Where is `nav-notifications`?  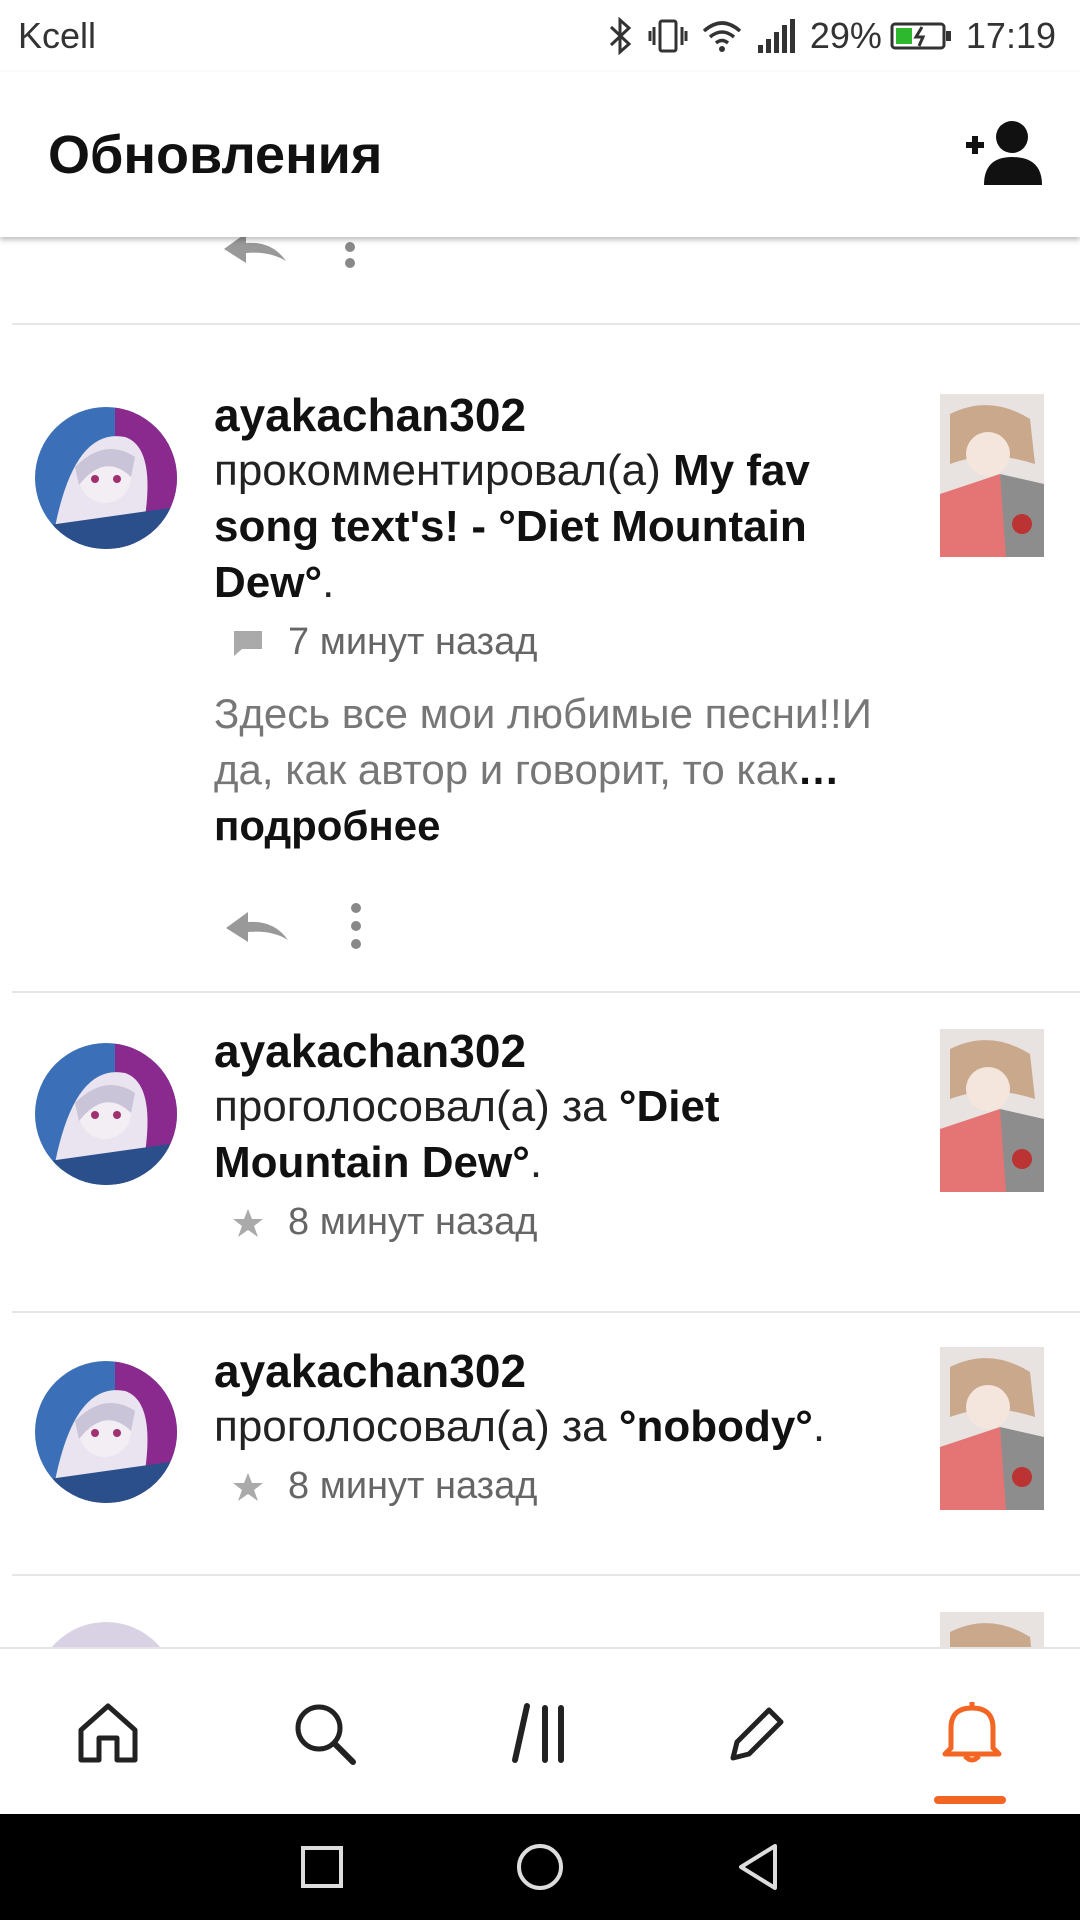
nav-notifications is located at coordinates (972, 1732).